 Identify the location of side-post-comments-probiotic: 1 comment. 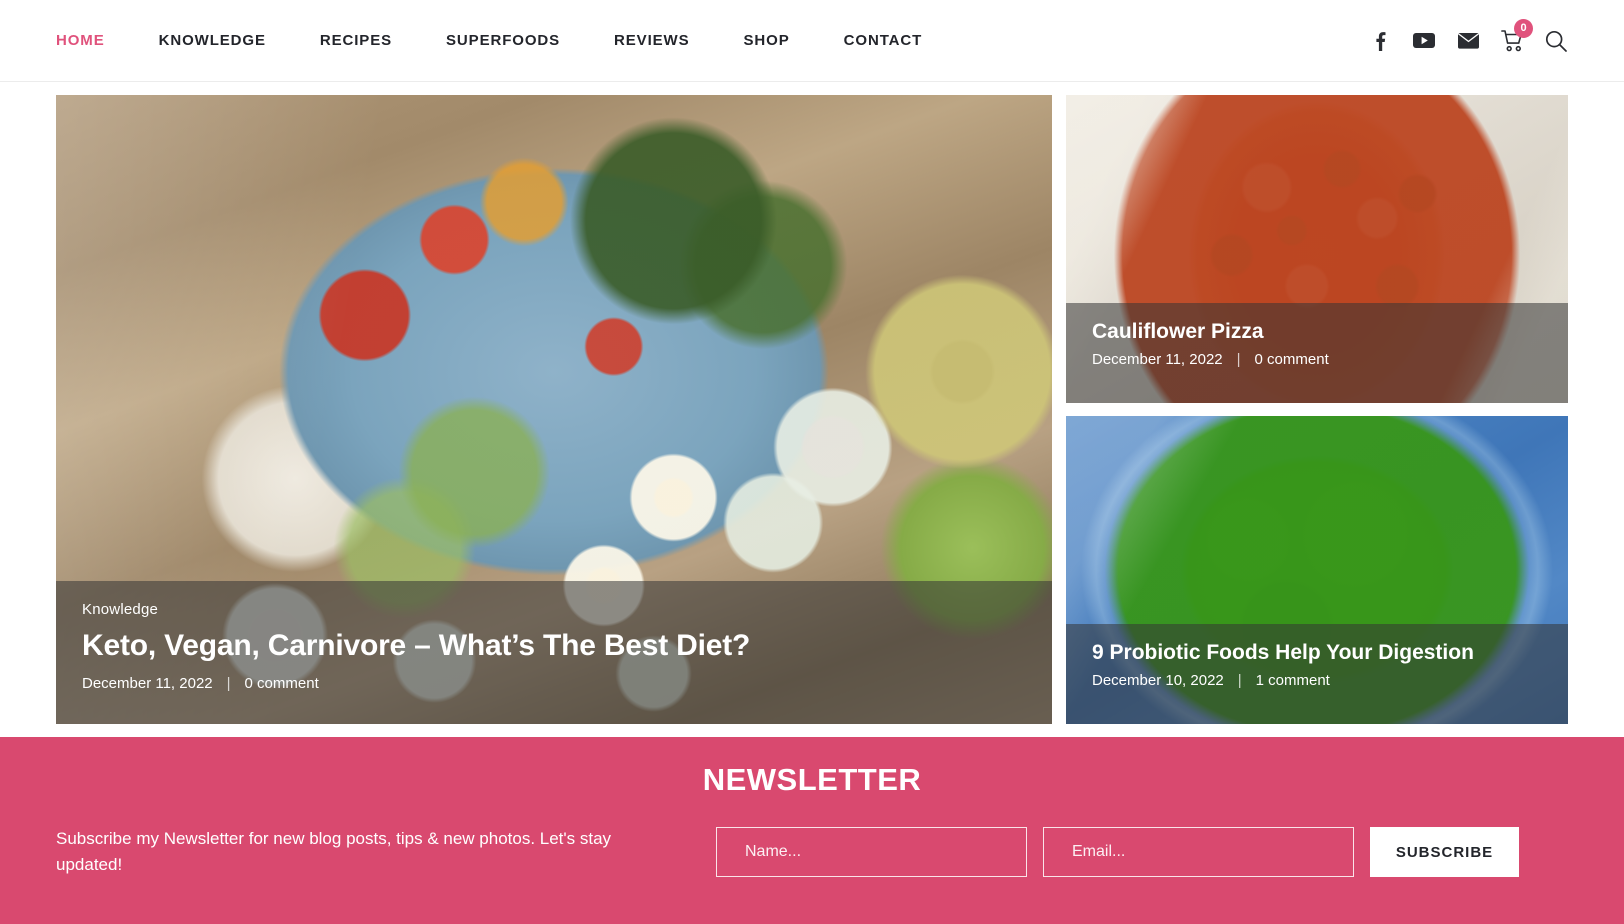
(1293, 680).